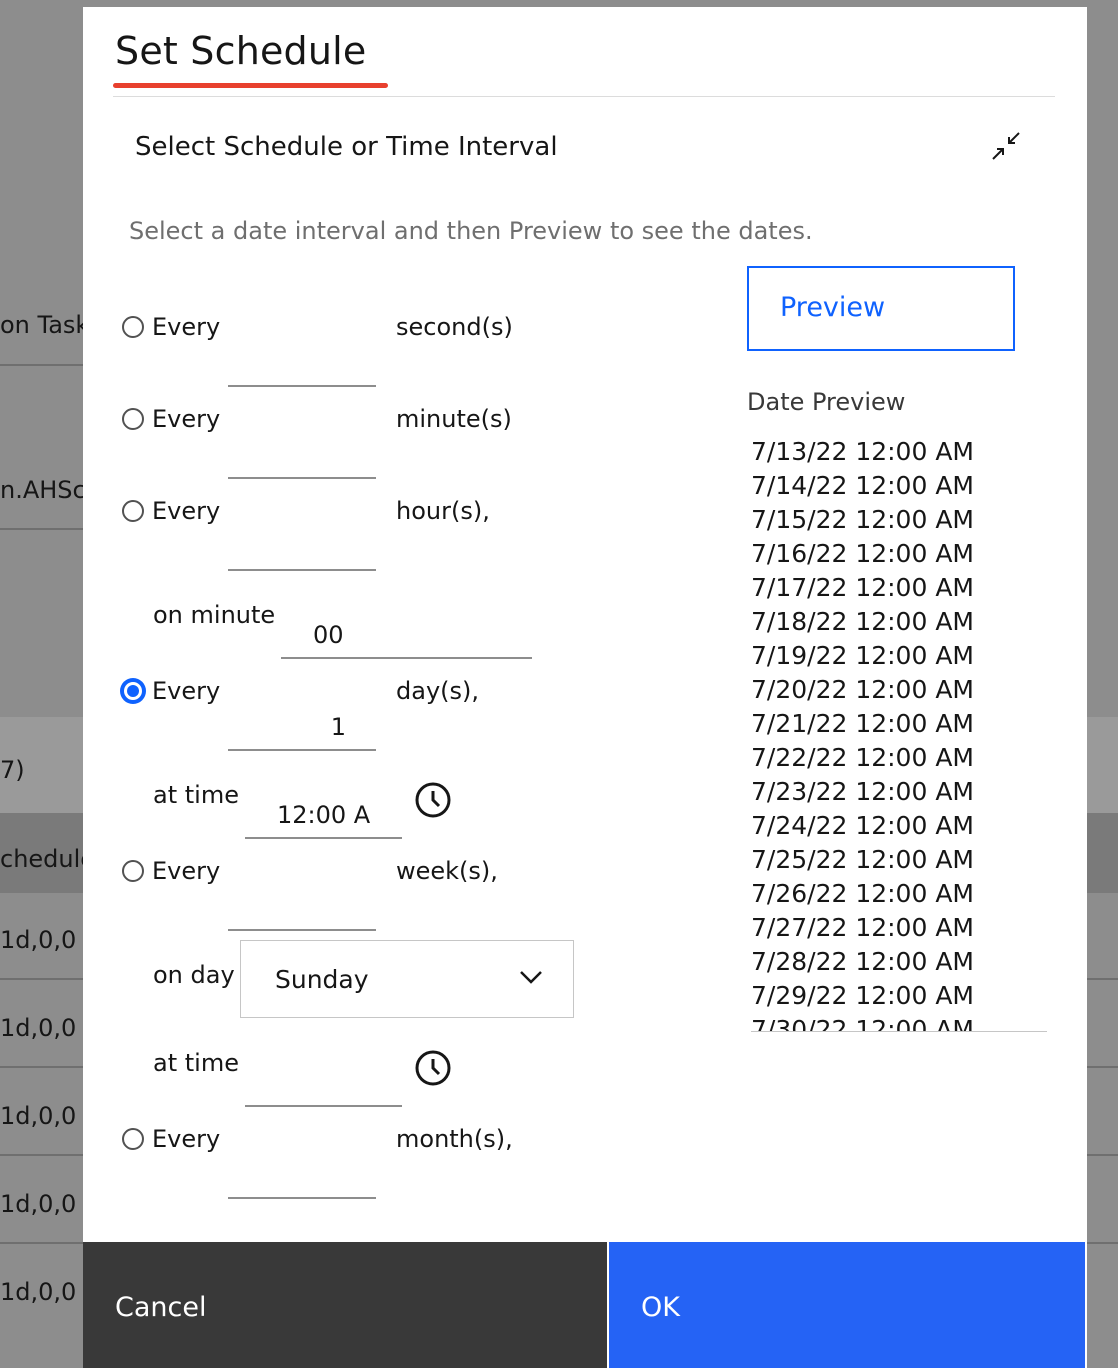 The width and height of the screenshot is (1118, 1368). What do you see at coordinates (323, 1085) in the screenshot?
I see `week-time-input` at bounding box center [323, 1085].